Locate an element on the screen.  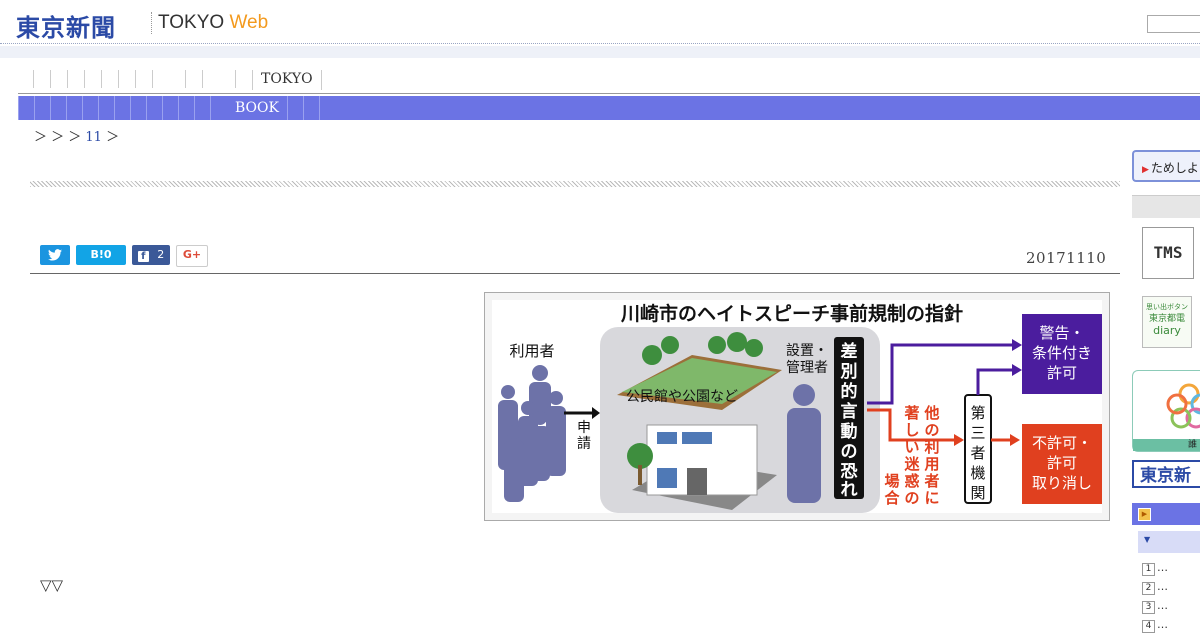
apply-label-1: 申 is located at coordinates (584, 428).